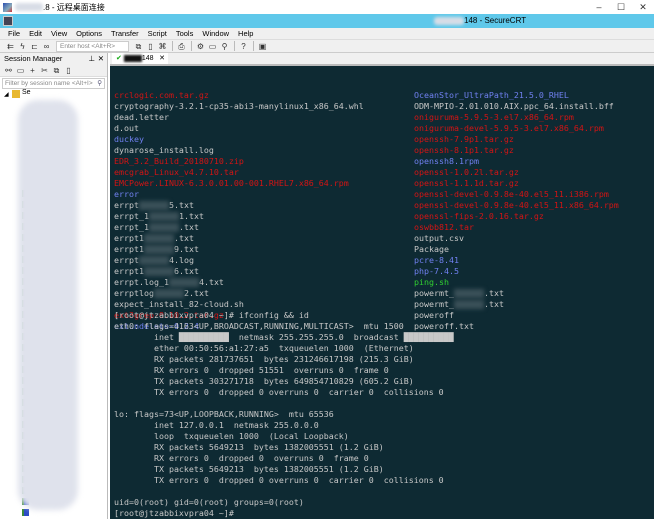 This screenshot has height=519, width=654. What do you see at coordinates (466, 183) in the screenshot?
I see `file-entry: openssl-1.1.1d.tar.gz` at bounding box center [466, 183].